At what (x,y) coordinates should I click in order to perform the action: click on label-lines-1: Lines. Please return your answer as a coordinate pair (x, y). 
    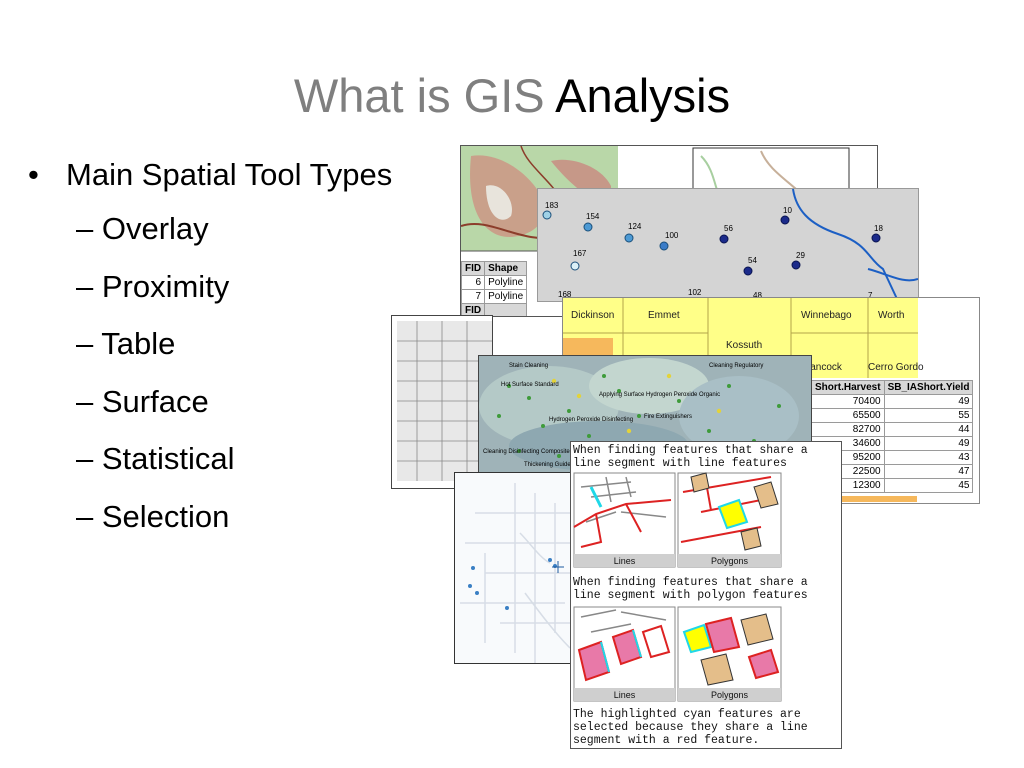
    Looking at the image, I should click on (624, 561).